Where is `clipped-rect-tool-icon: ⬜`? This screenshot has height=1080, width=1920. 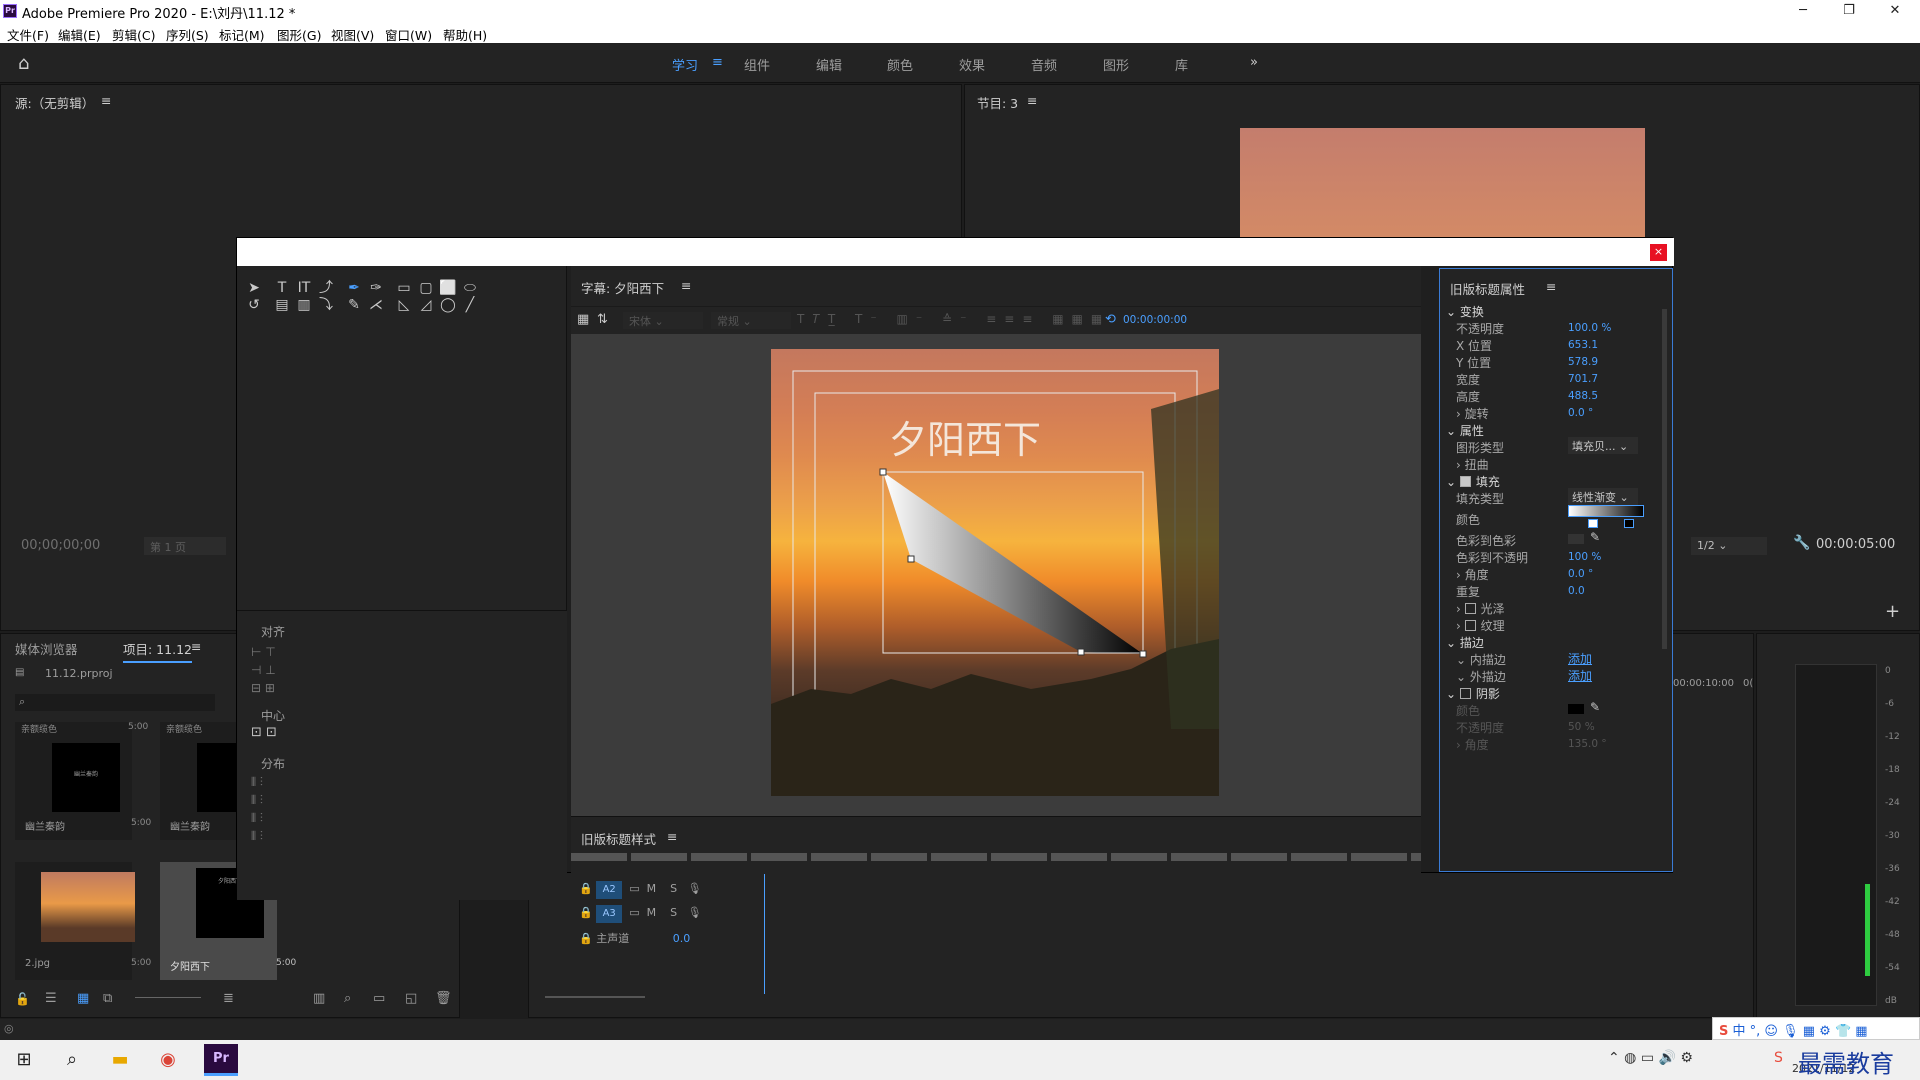
clipped-rect-tool-icon: ⬜ is located at coordinates (448, 288).